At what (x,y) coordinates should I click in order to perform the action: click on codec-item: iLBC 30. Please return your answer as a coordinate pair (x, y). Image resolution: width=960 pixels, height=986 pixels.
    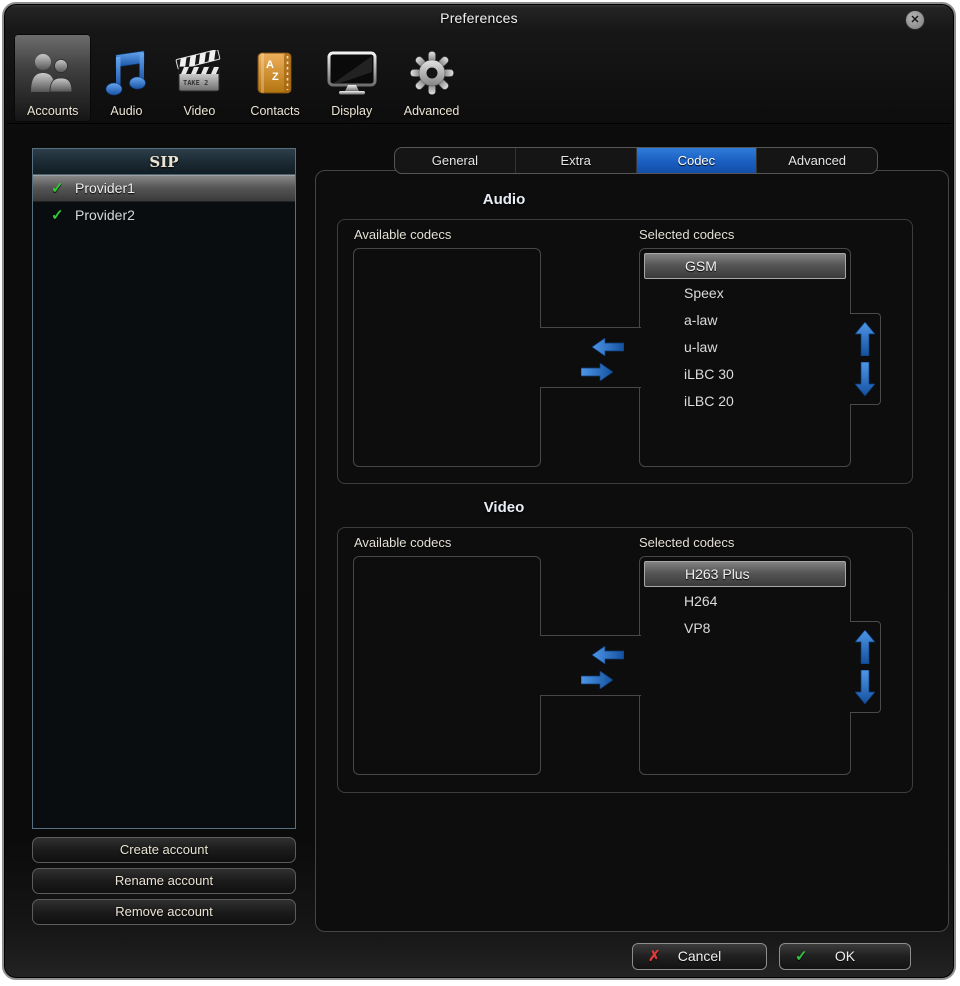
    Looking at the image, I should click on (745, 374).